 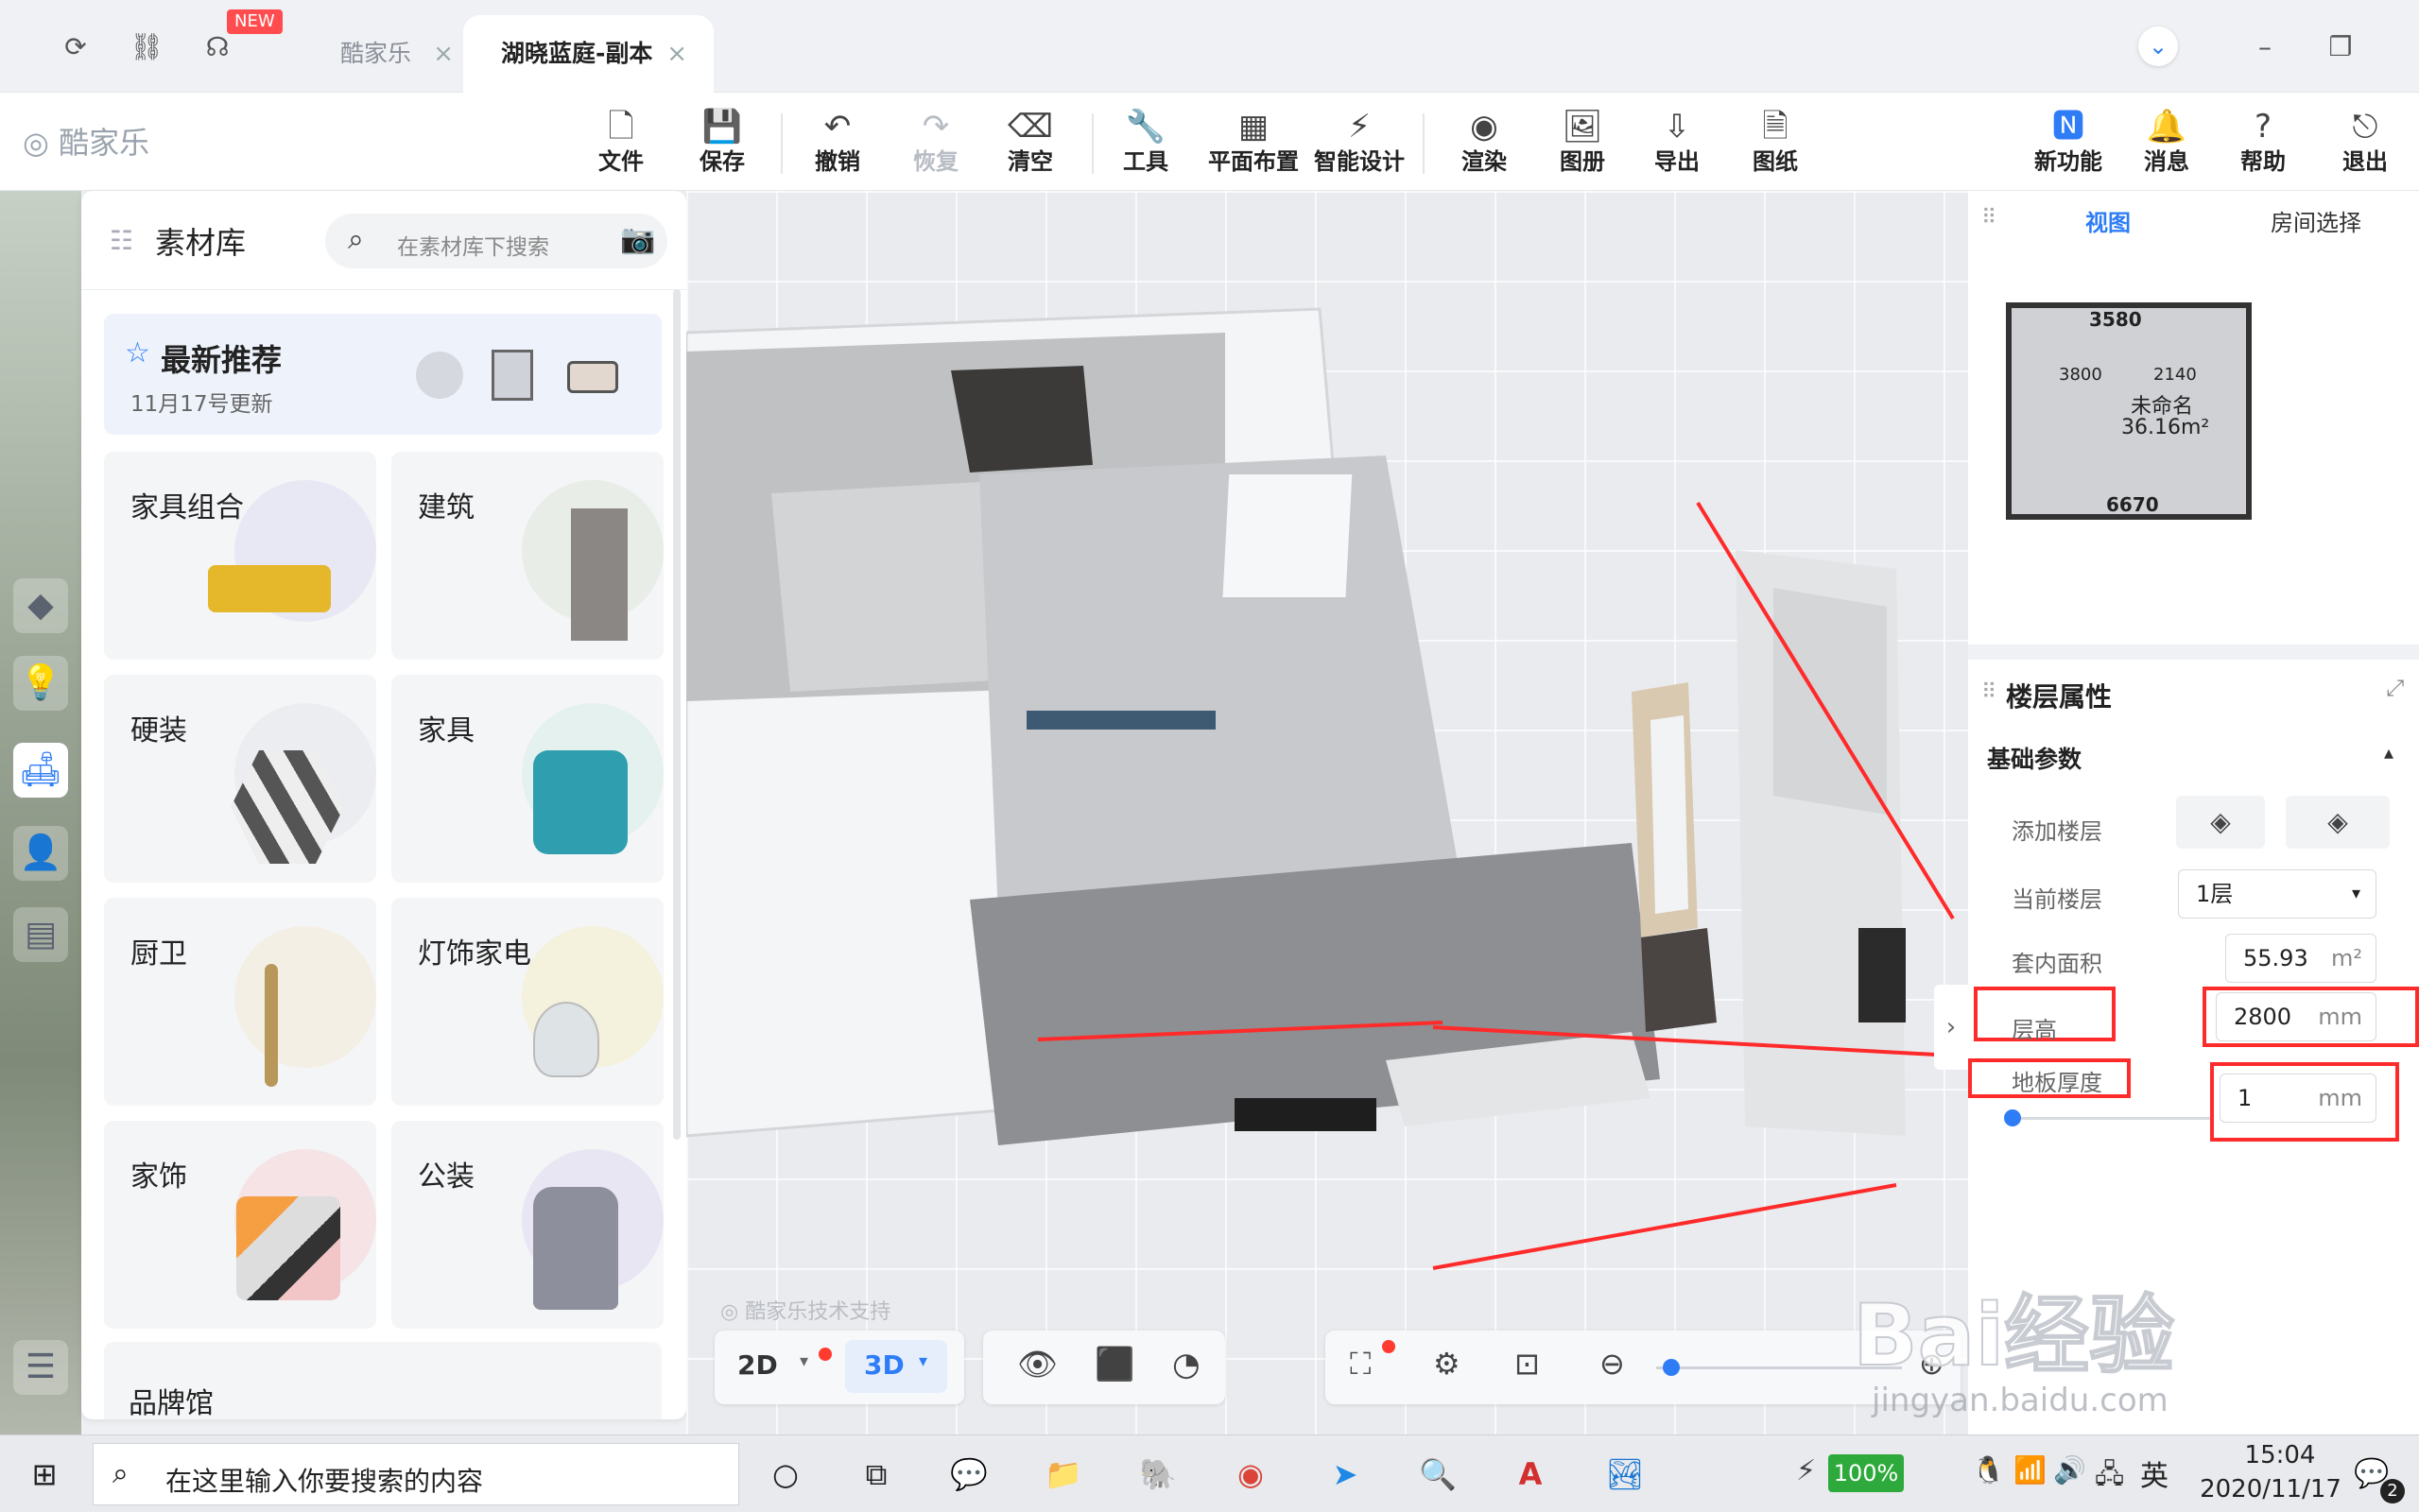 What do you see at coordinates (2158, 46) in the screenshot?
I see `collapse-icon: ⌄` at bounding box center [2158, 46].